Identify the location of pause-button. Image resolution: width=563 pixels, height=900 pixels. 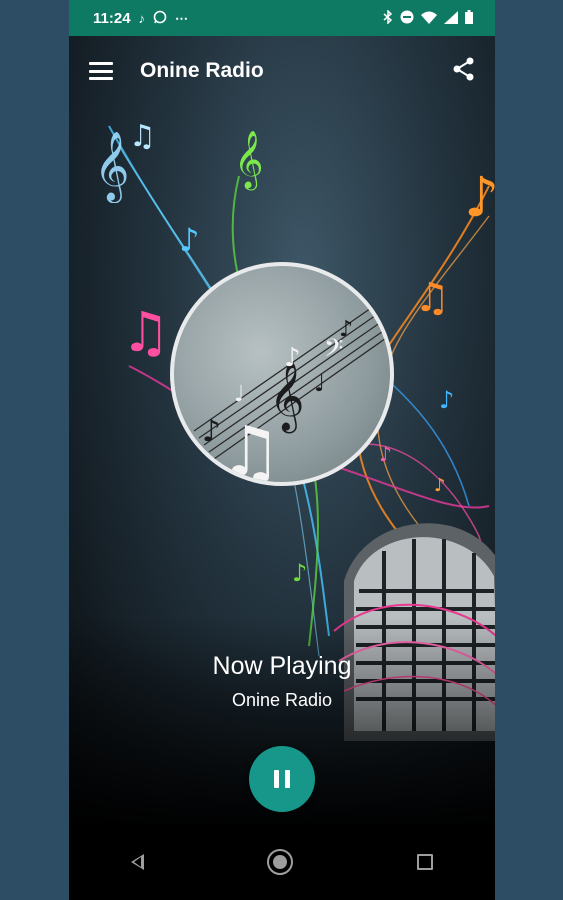
(282, 779).